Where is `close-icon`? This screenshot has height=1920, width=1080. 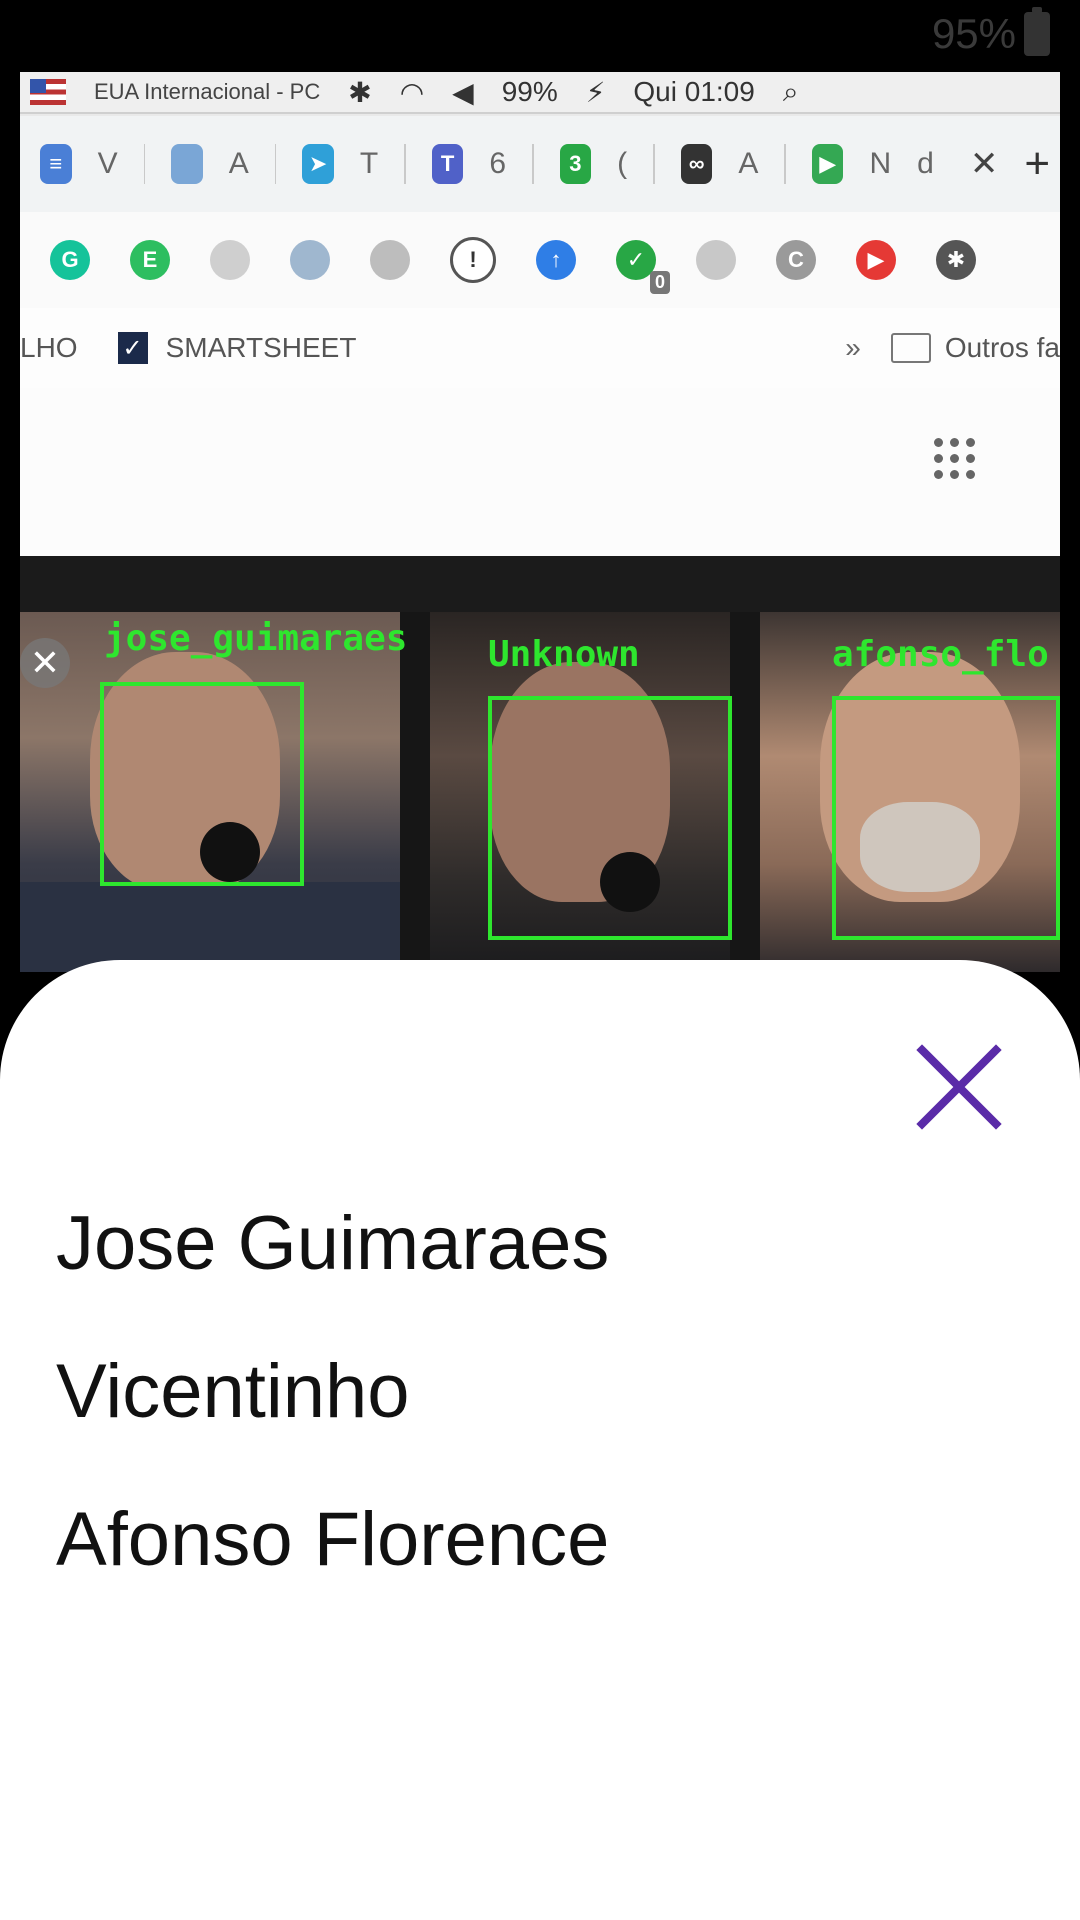
close-icon is located at coordinates (959, 1087).